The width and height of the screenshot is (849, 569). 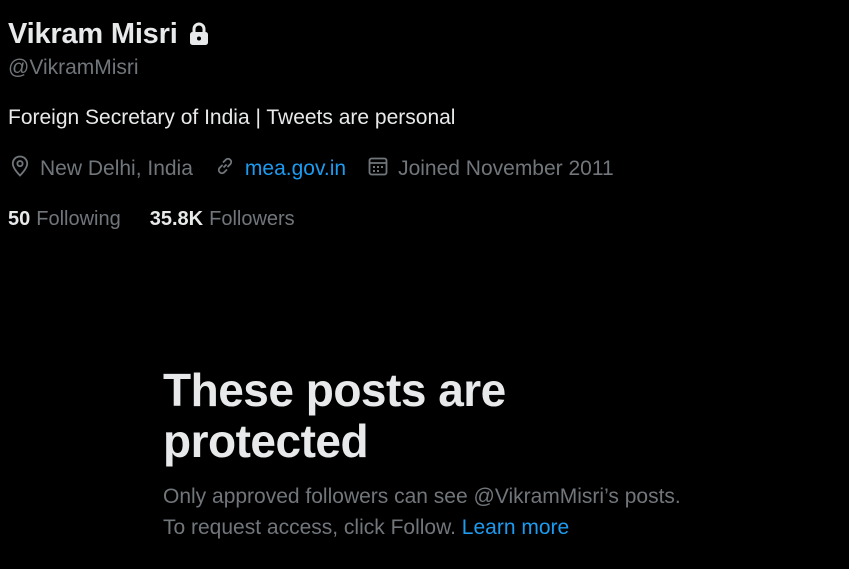 I want to click on joined-text: Joined November 2011, so click(x=506, y=168).